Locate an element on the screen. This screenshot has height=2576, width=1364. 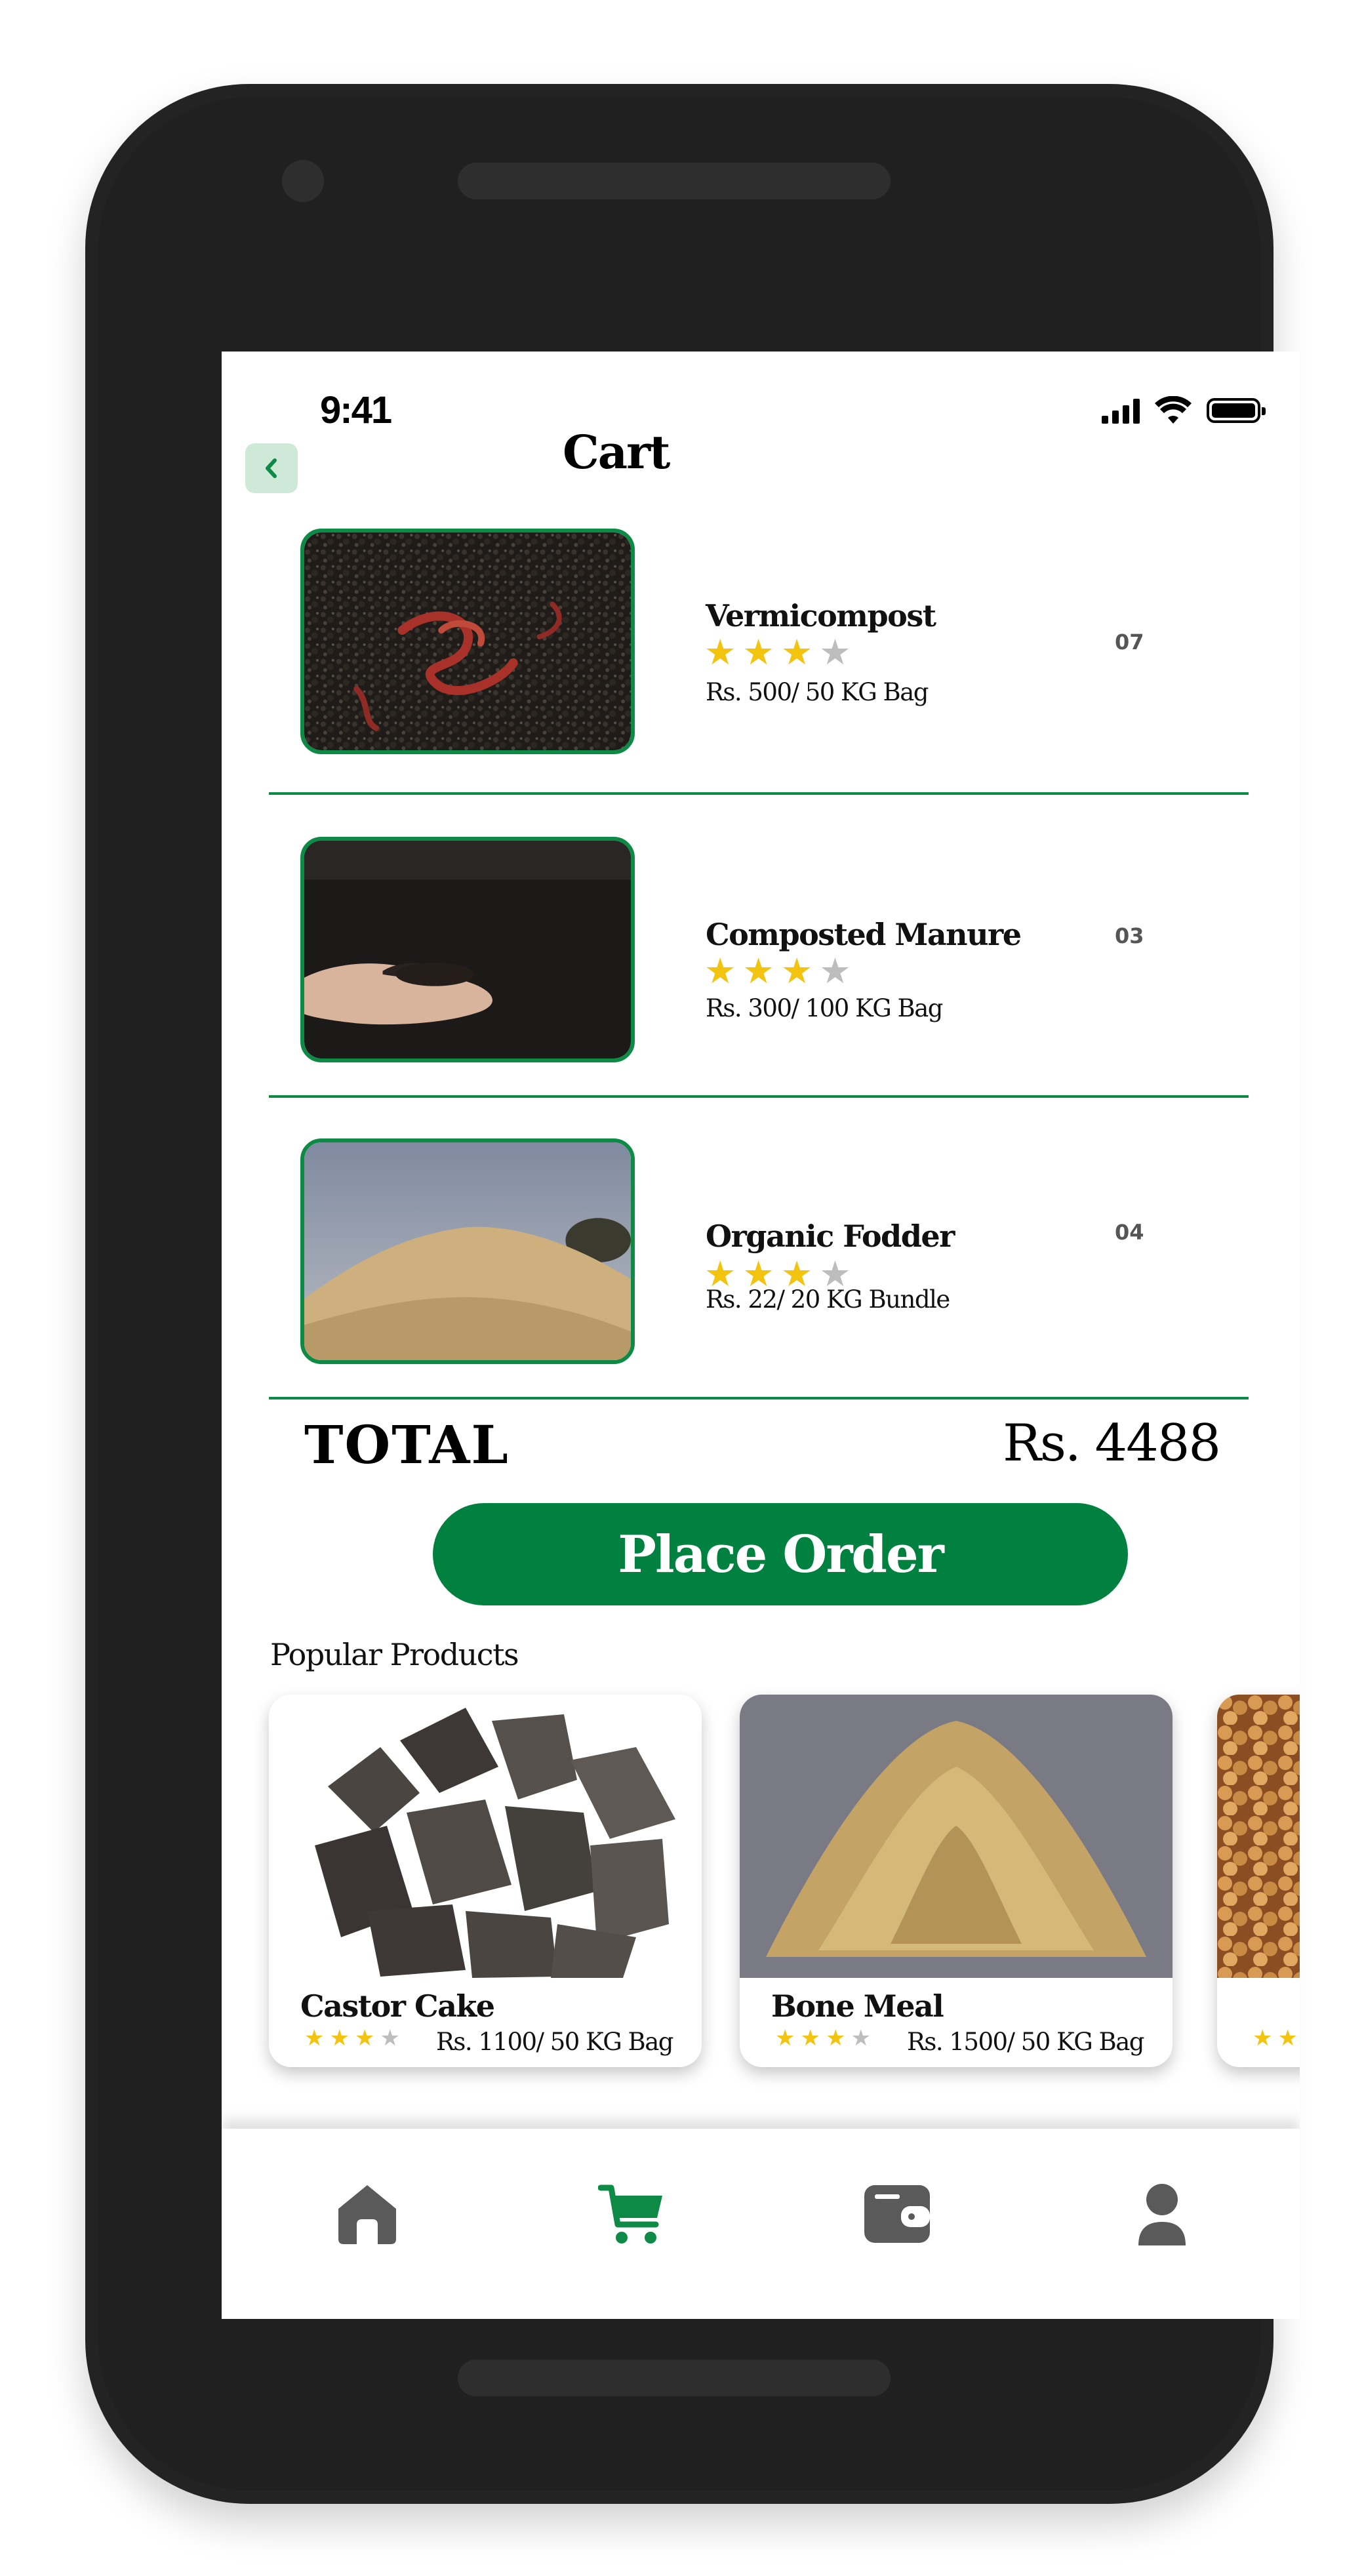
page-title: Cart is located at coordinates (616, 452).